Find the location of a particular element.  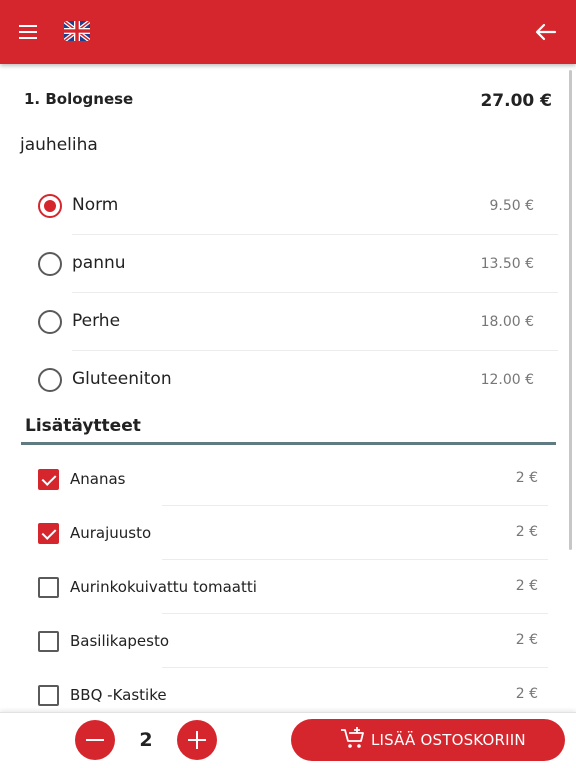

increase-quantity-button is located at coordinates (197, 740).